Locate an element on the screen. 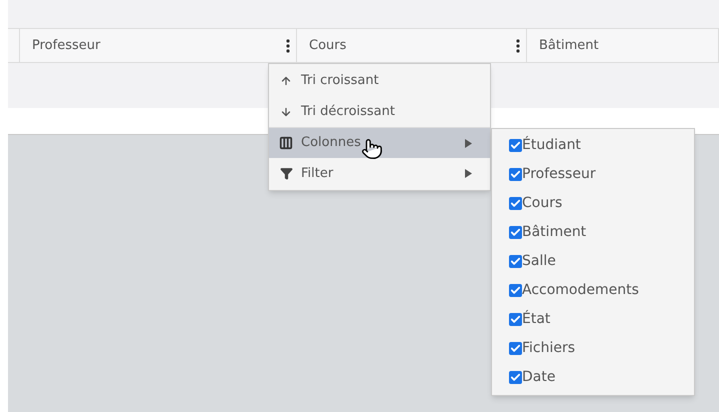 This screenshot has height=412, width=719. column-option-label: Cours is located at coordinates (542, 203).